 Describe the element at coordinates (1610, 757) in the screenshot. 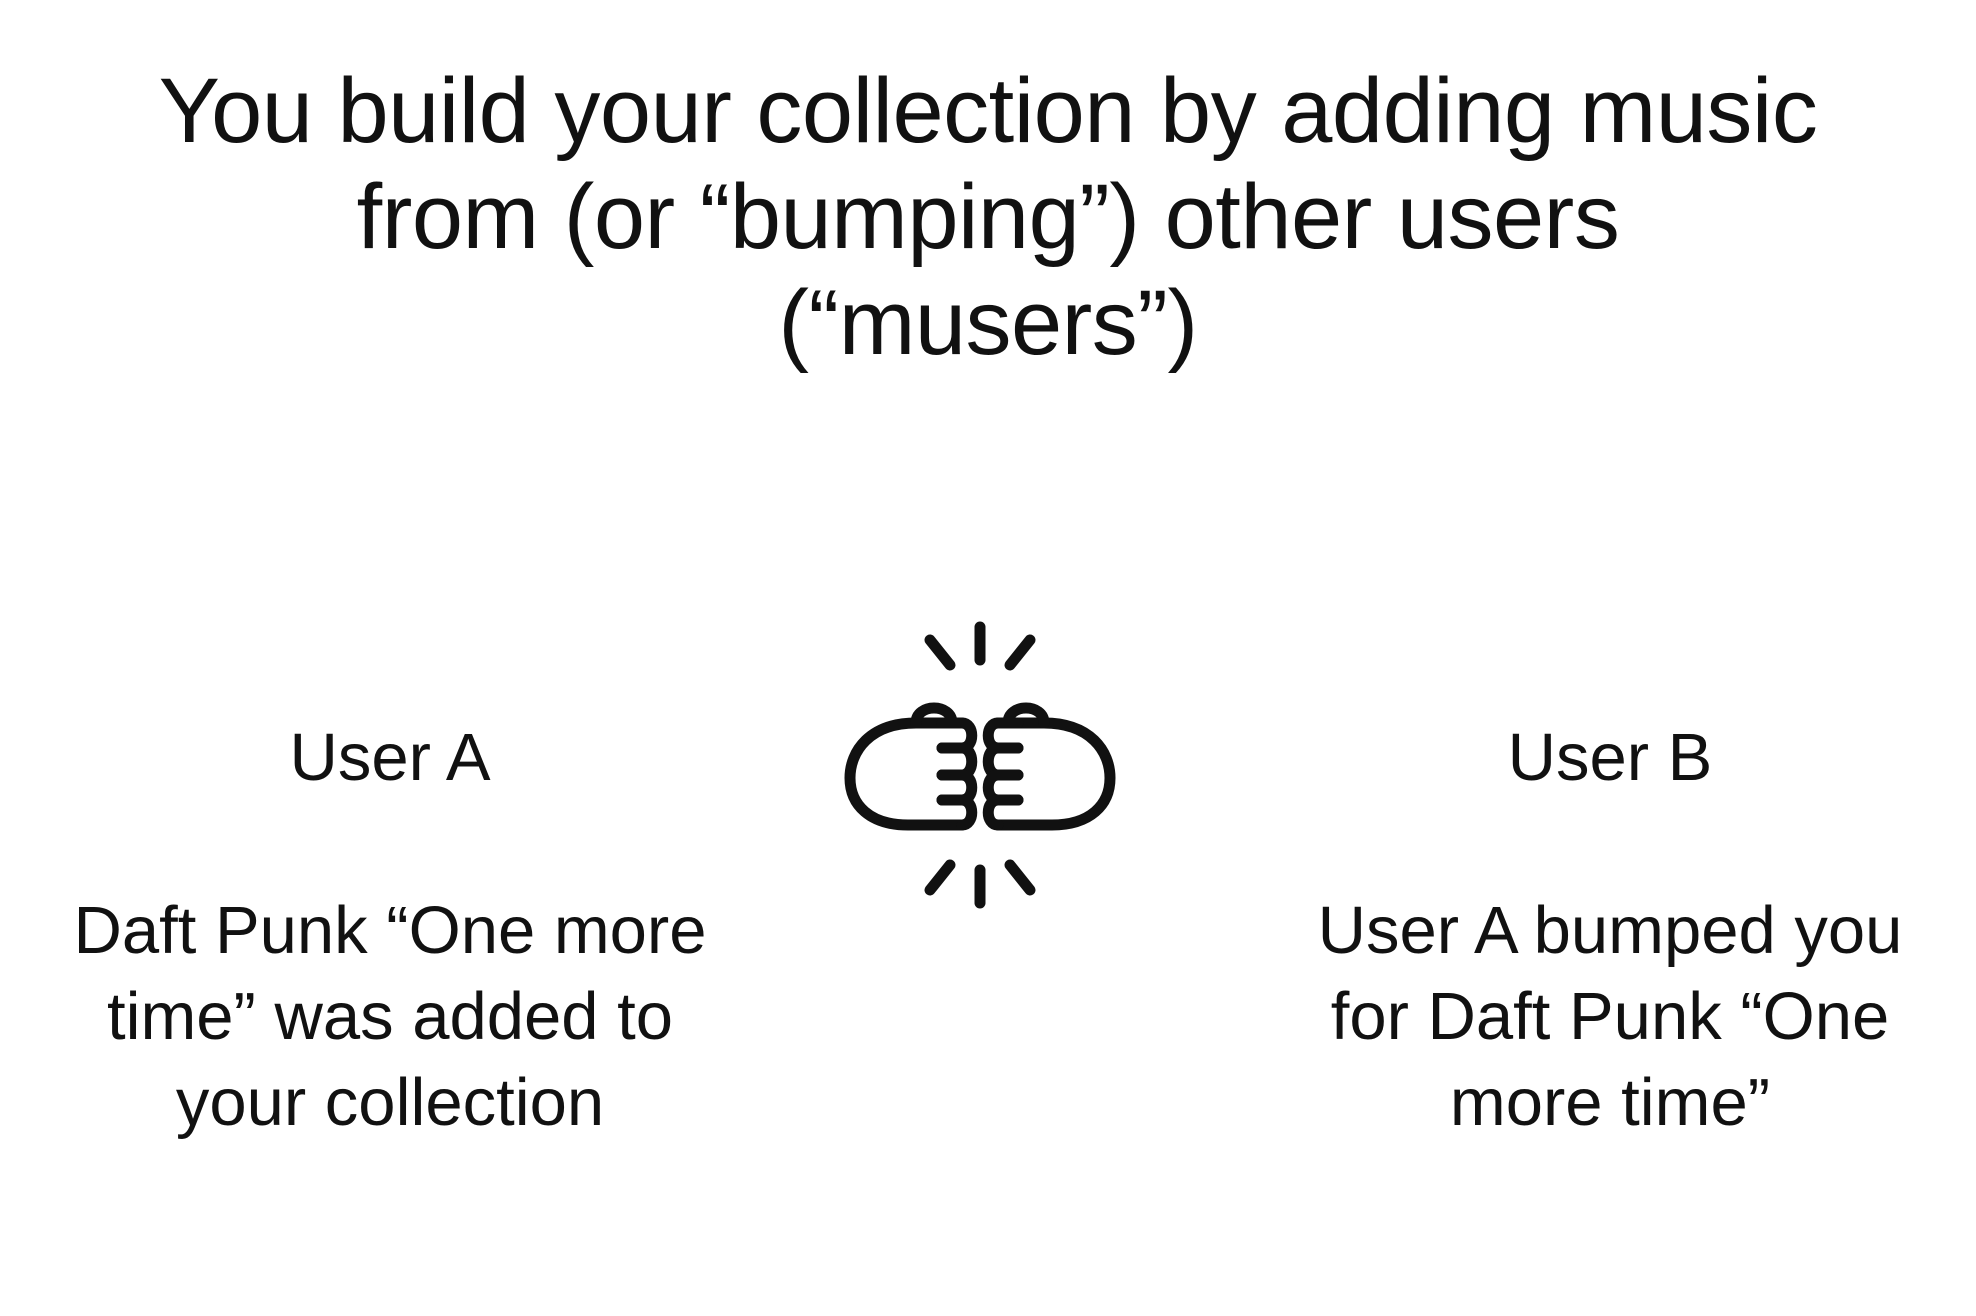

I see `user-b-name: User B` at that location.